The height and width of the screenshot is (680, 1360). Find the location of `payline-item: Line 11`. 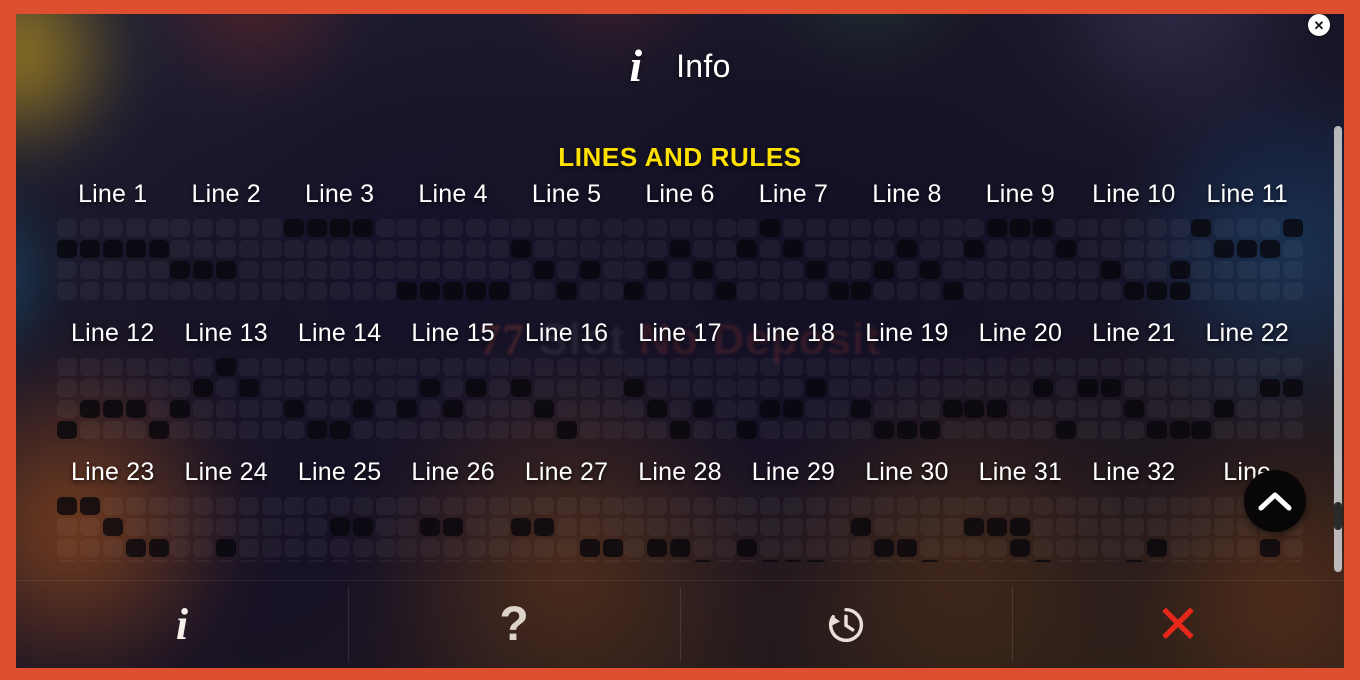

payline-item: Line 11 is located at coordinates (1247, 249).